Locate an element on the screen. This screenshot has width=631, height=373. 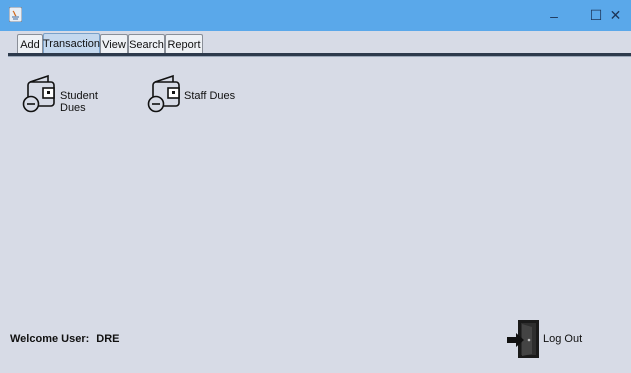
welcome-label: Welcome User: is located at coordinates (50, 339).